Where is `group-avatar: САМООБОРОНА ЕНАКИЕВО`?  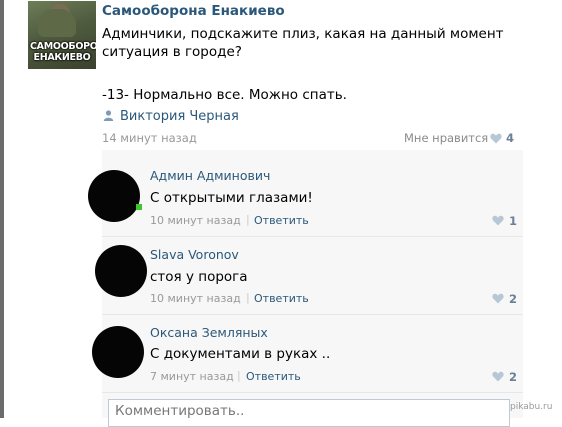 group-avatar: САМООБОРОНА ЕНАКИЕВО is located at coordinates (62, 35).